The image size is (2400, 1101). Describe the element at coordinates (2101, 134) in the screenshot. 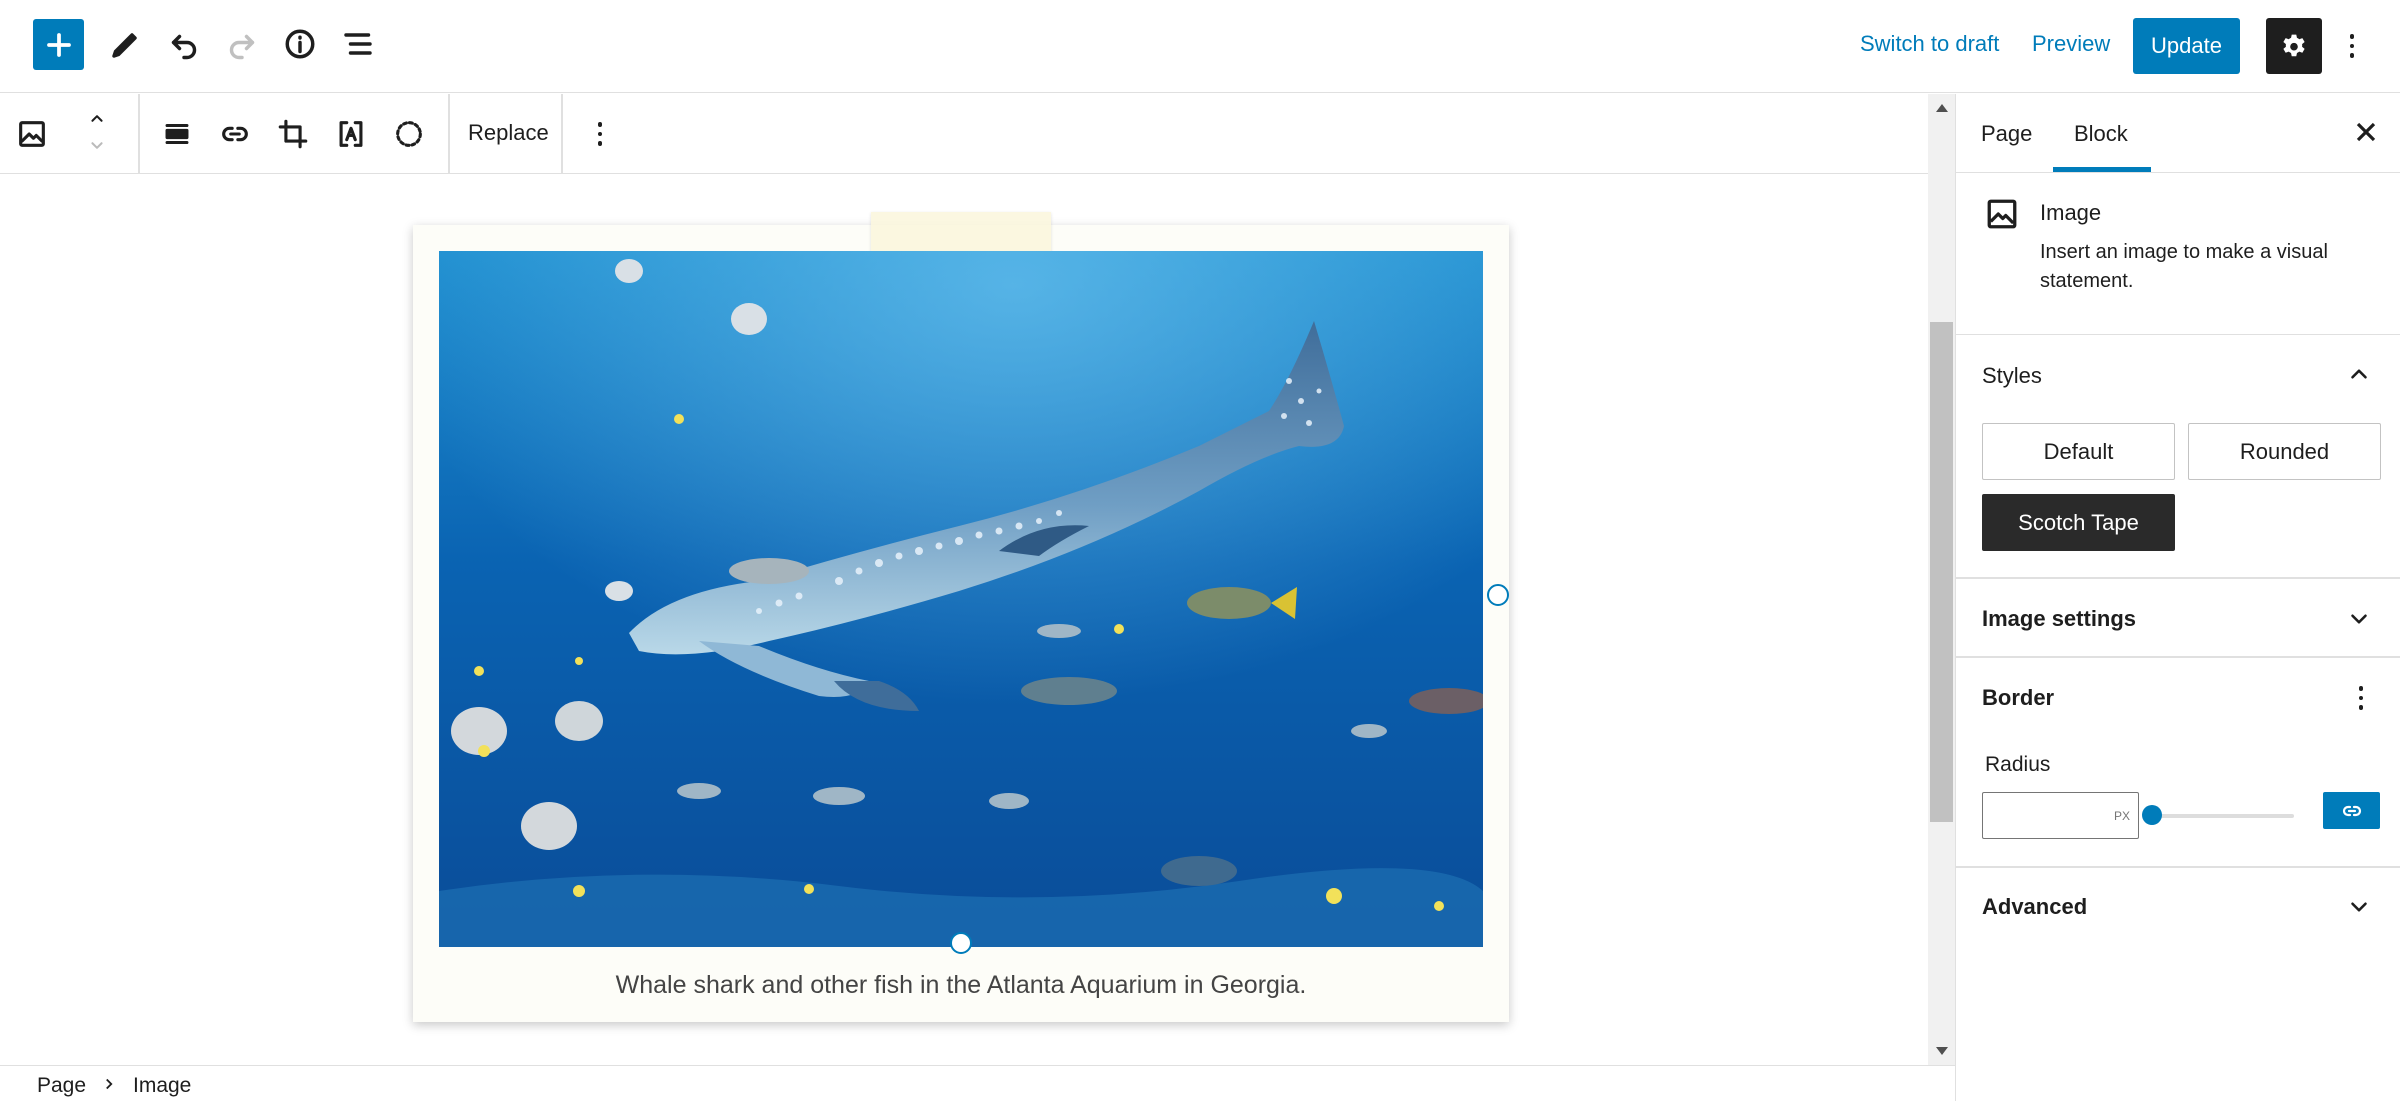

I see `tab-block: Block` at that location.